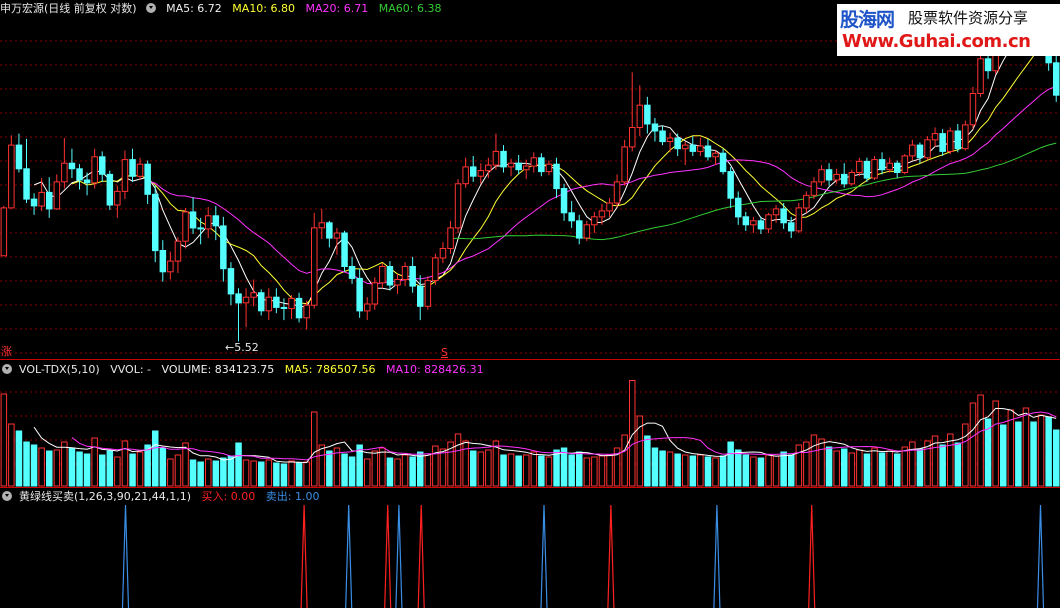  What do you see at coordinates (246, 347) in the screenshot?
I see `low-price-value: 5.52` at bounding box center [246, 347].